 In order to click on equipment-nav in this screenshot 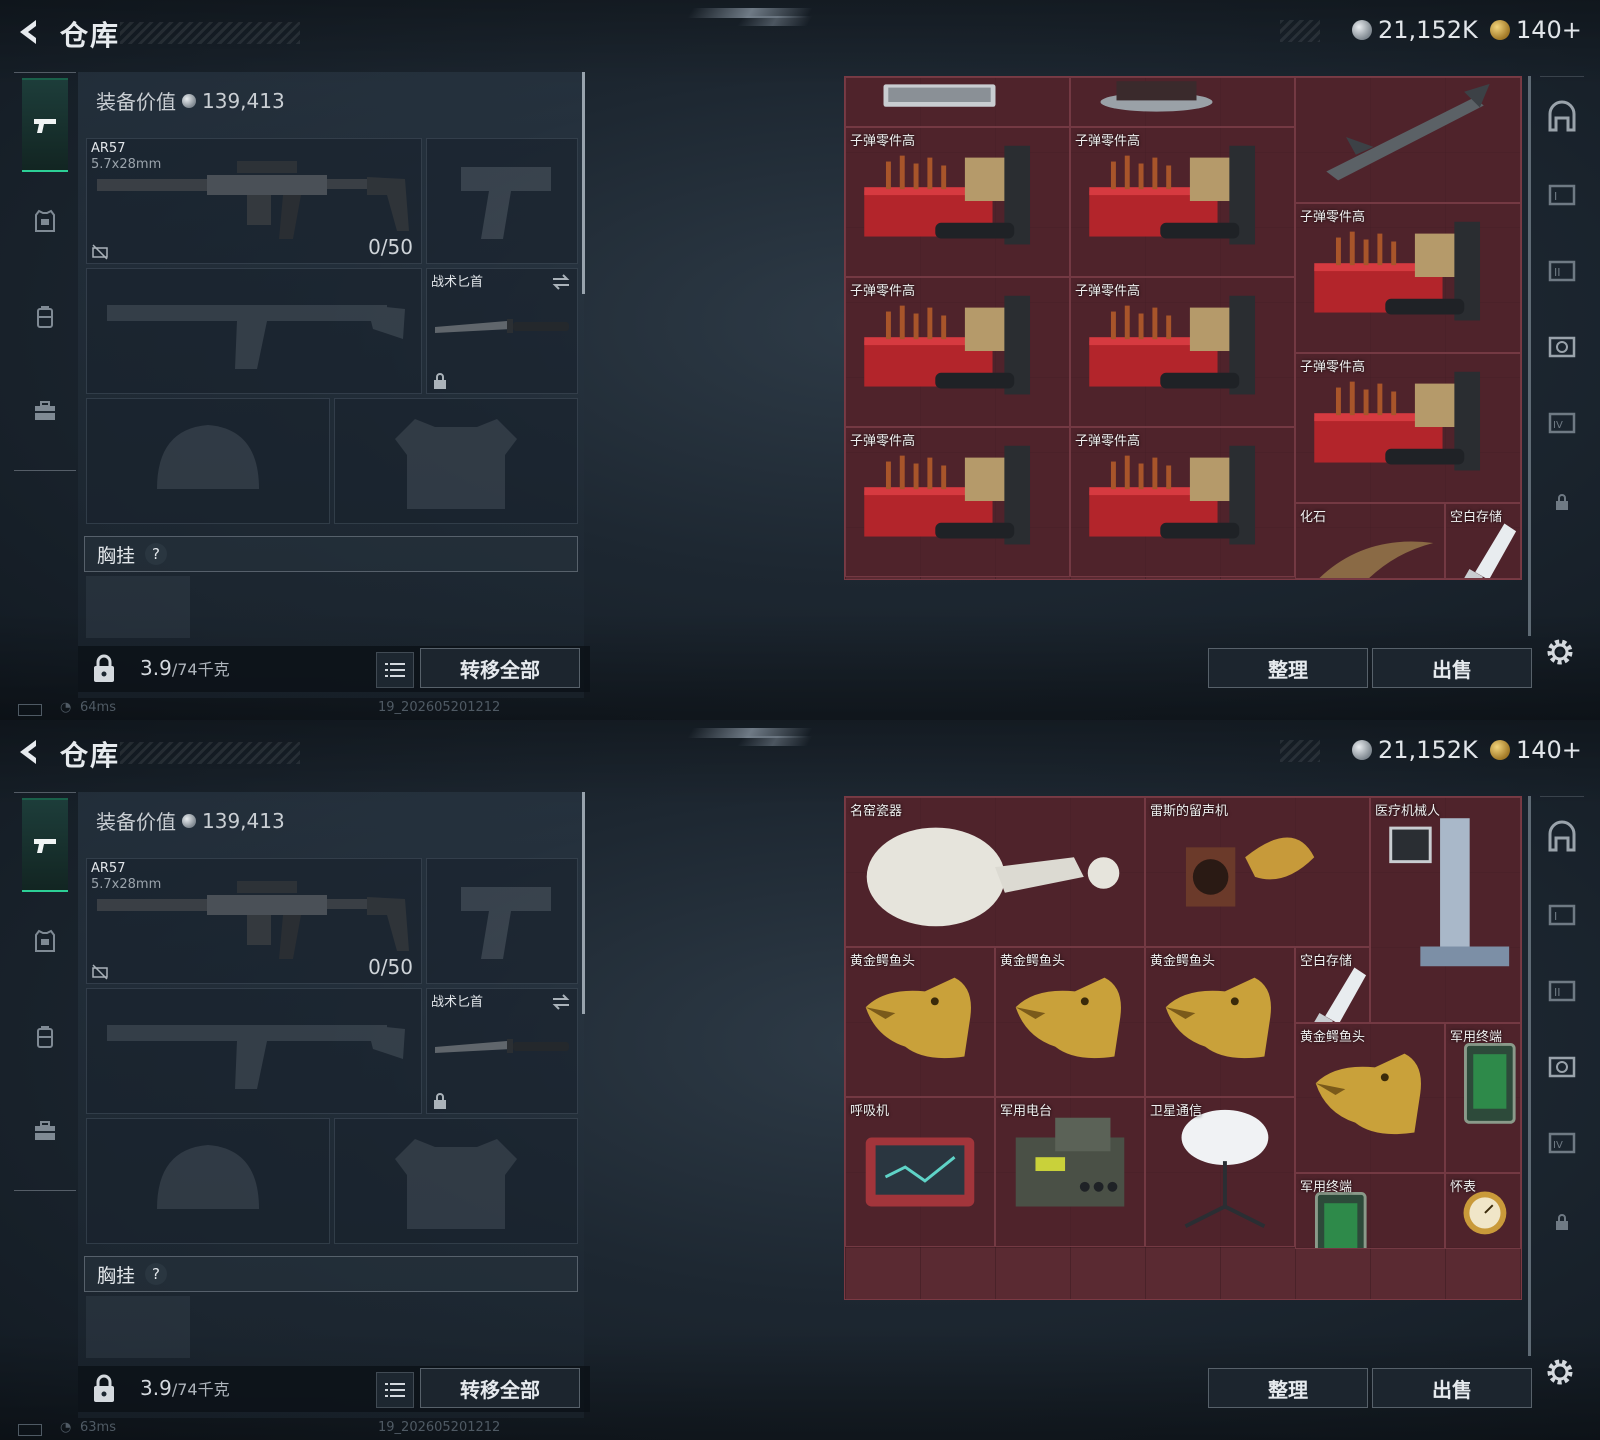, I will do `click(45, 992)`.